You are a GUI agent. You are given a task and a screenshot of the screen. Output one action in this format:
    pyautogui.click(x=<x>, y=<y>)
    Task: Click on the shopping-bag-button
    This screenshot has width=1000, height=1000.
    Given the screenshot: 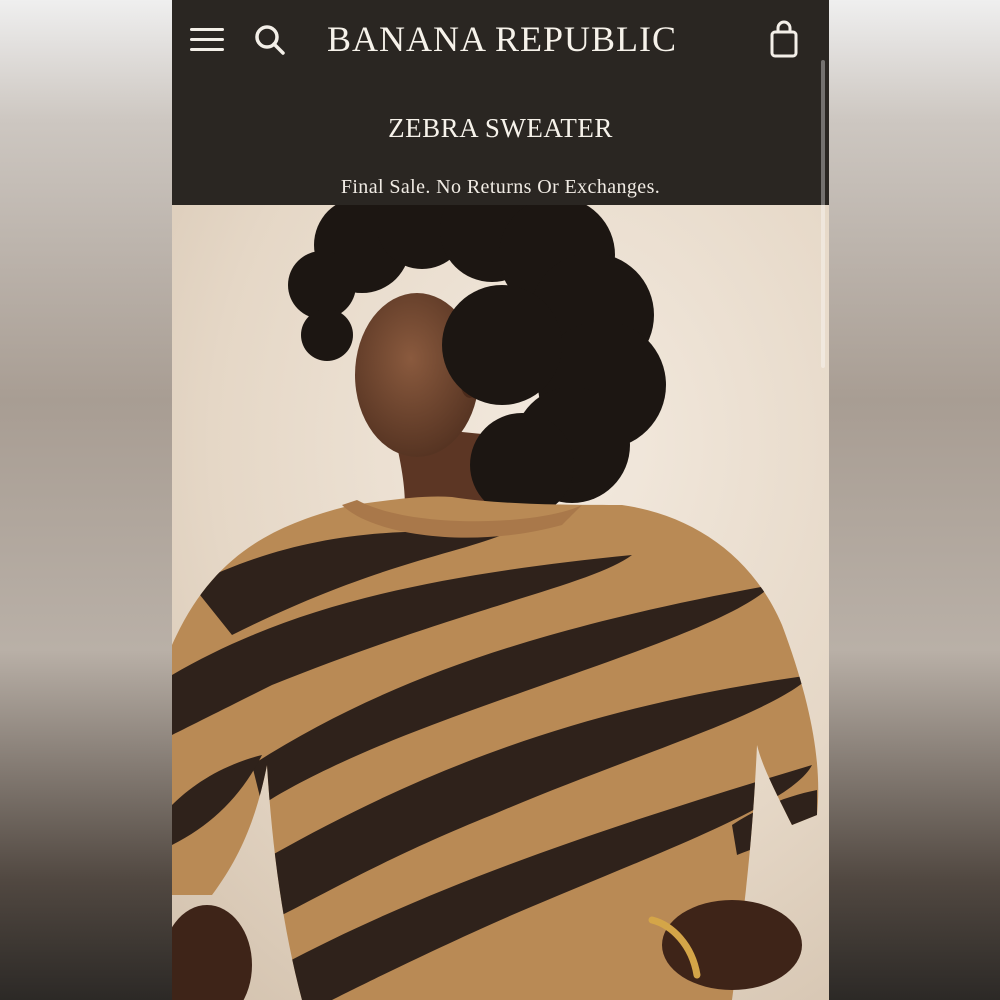 What is the action you would take?
    pyautogui.click(x=784, y=40)
    